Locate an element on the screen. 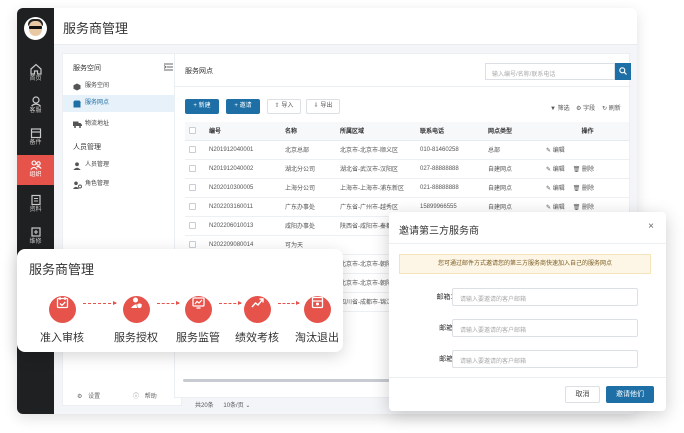  fields-label: 字段 is located at coordinates (589, 109).